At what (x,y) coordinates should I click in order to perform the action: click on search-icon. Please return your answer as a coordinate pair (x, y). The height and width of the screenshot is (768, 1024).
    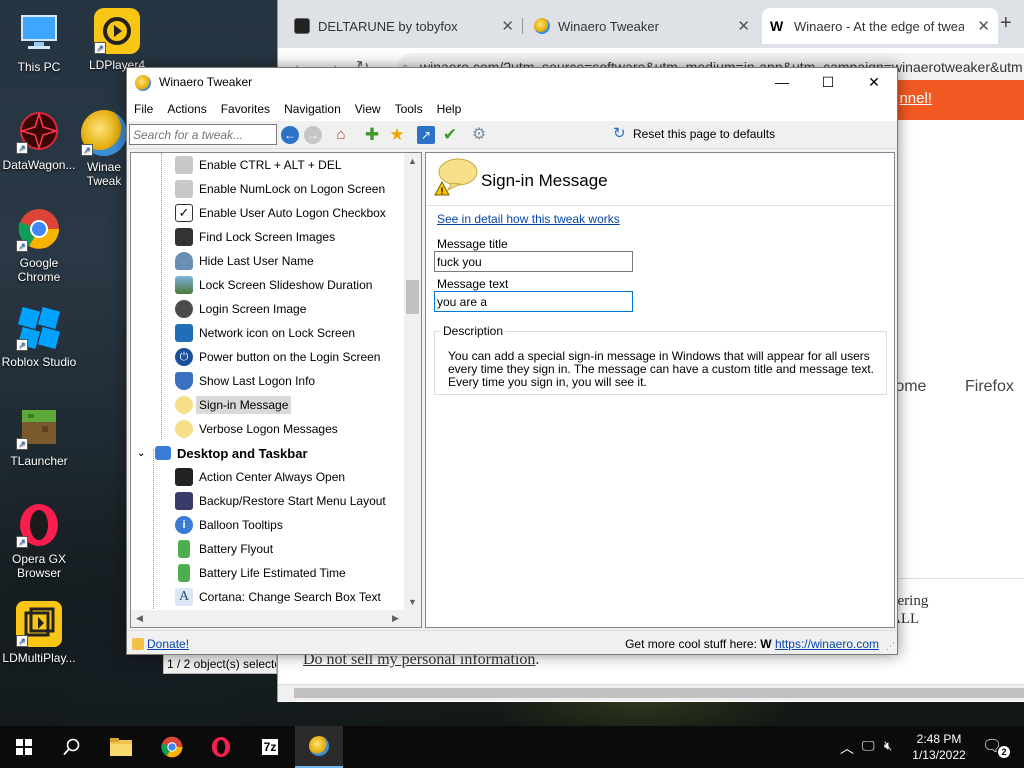
    Looking at the image, I should click on (71, 747).